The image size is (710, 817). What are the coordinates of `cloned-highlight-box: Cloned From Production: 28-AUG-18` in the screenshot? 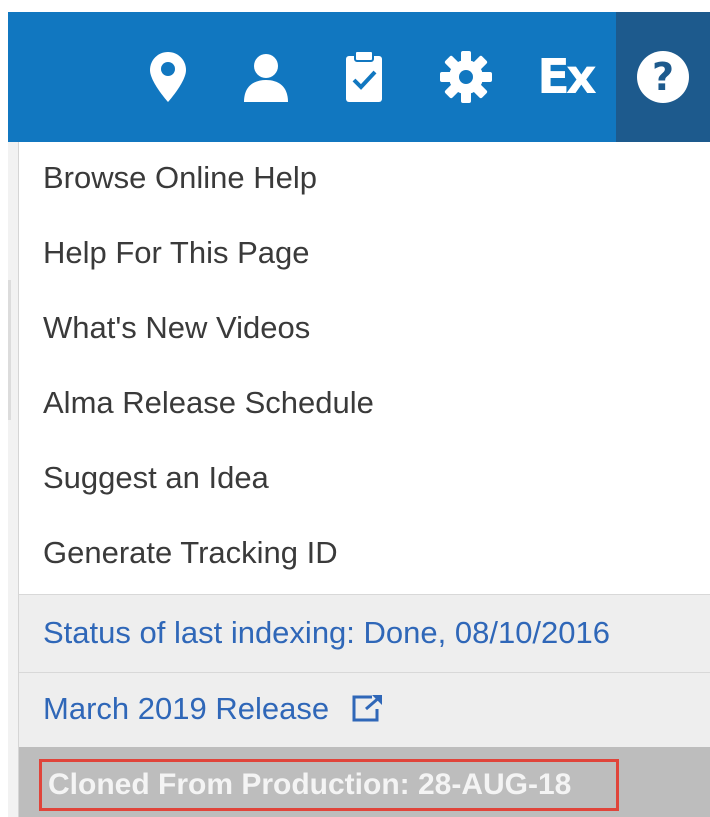 It's located at (329, 785).